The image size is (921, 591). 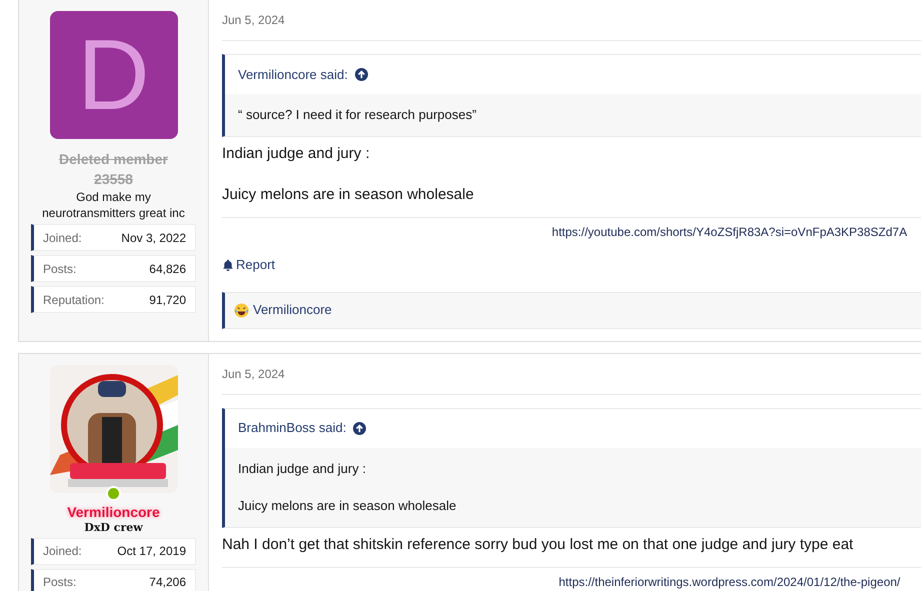 I want to click on quote-text: Juicy melons are in season wholesale, so click(x=348, y=505).